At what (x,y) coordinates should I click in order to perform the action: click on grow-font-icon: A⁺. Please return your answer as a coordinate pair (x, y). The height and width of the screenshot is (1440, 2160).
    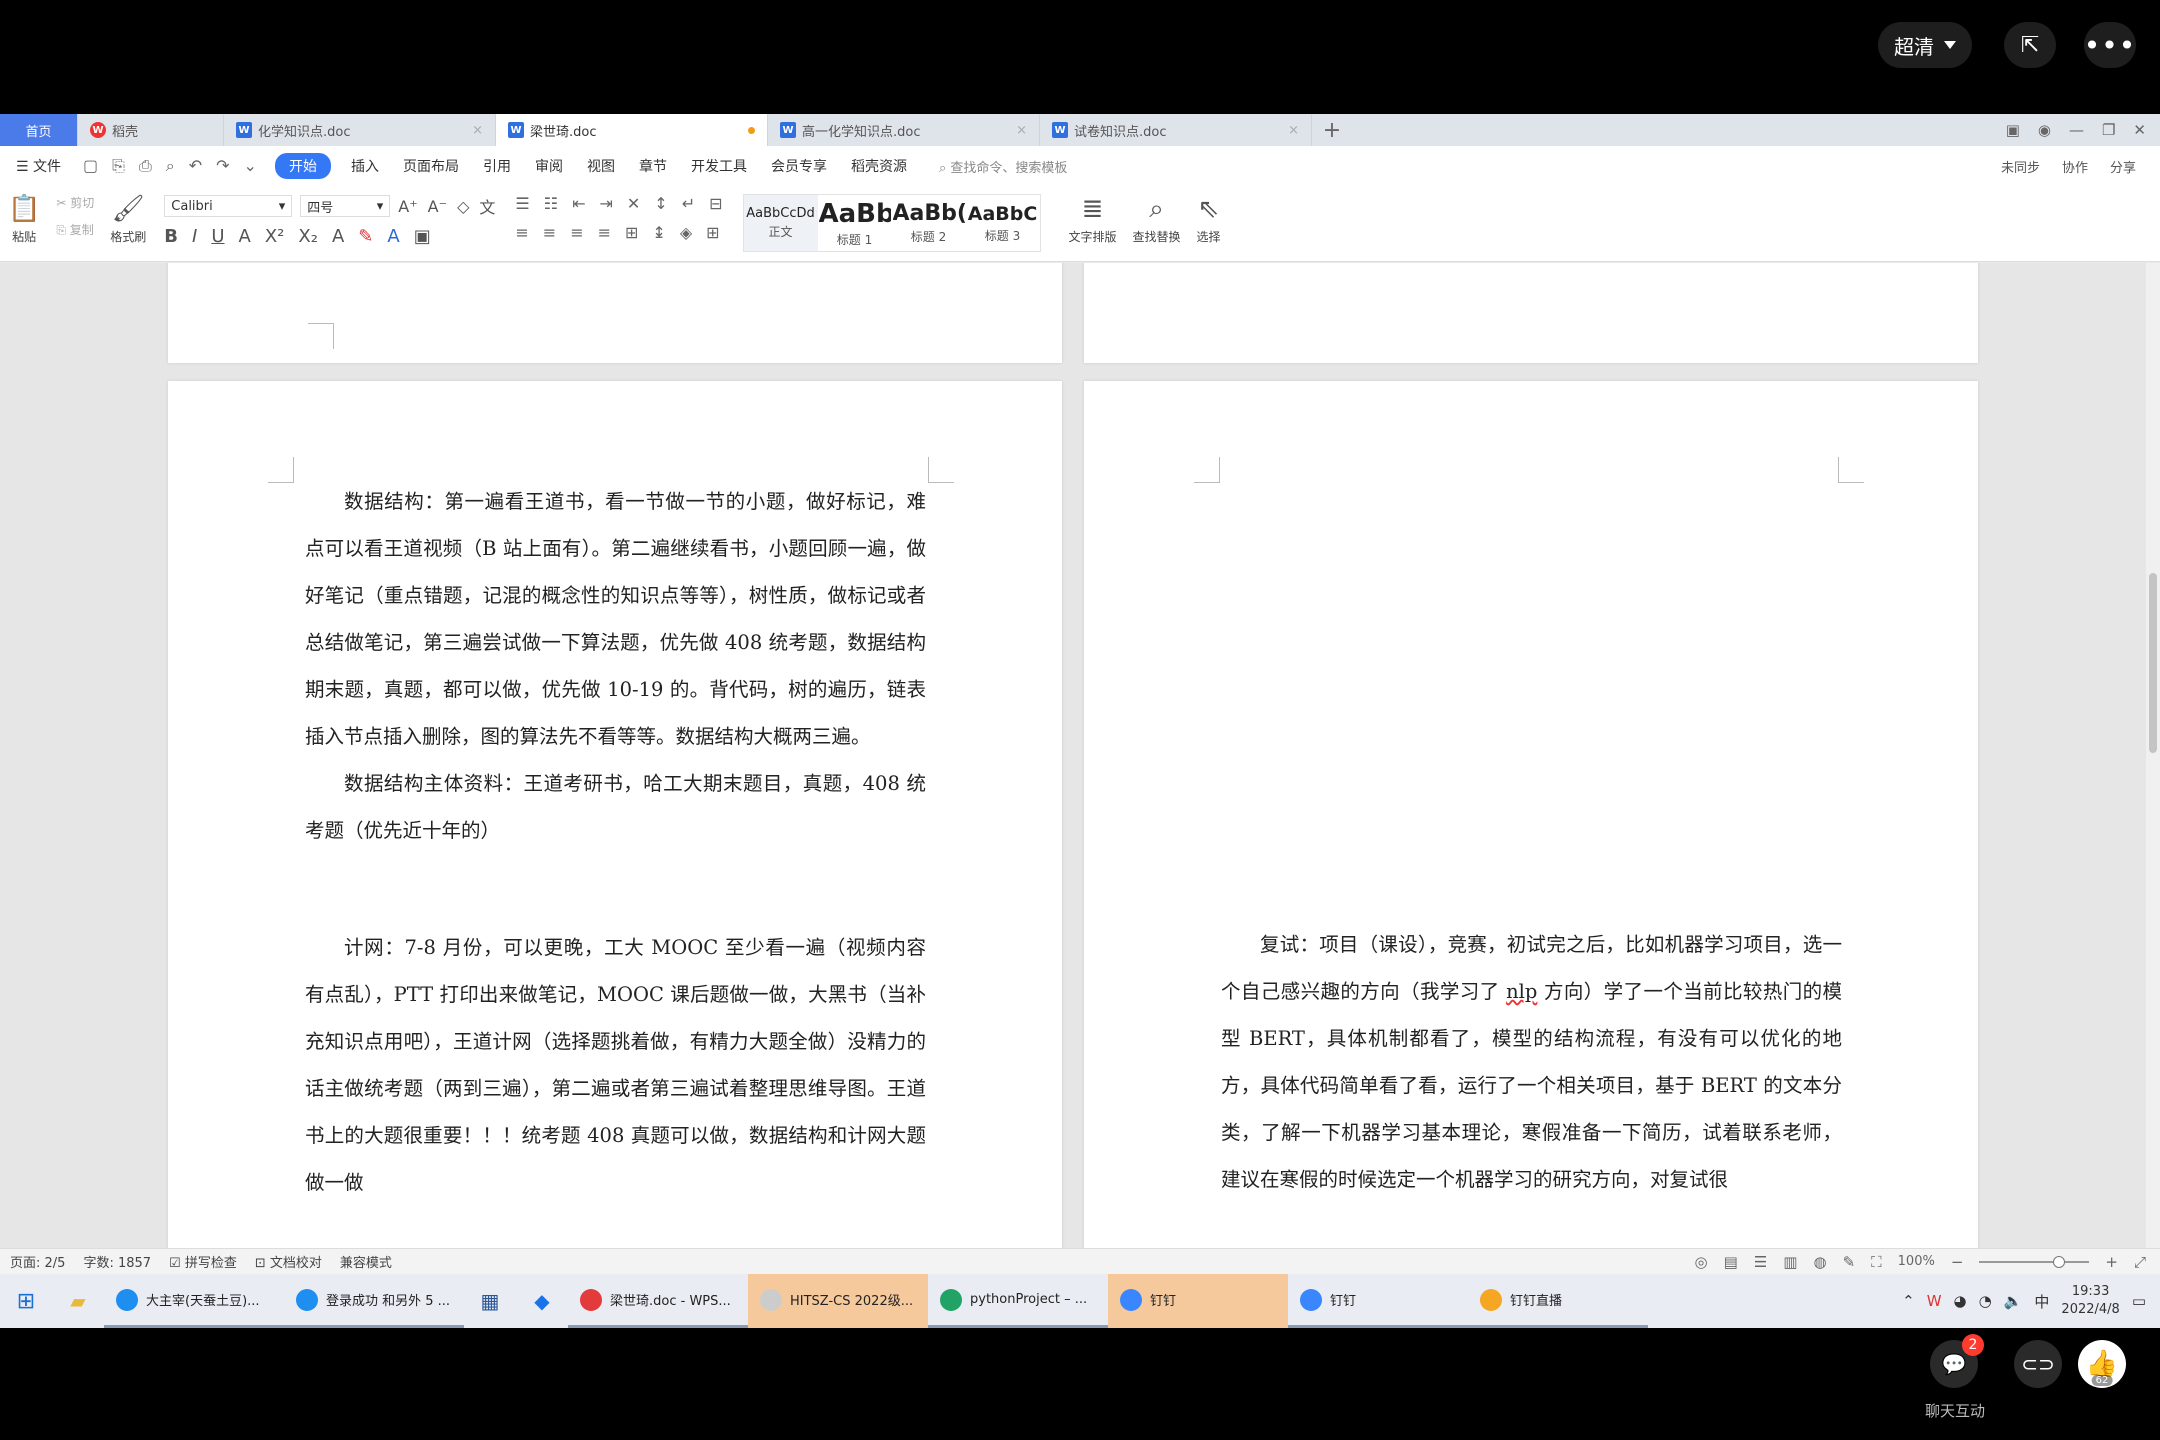
    Looking at the image, I should click on (407, 206).